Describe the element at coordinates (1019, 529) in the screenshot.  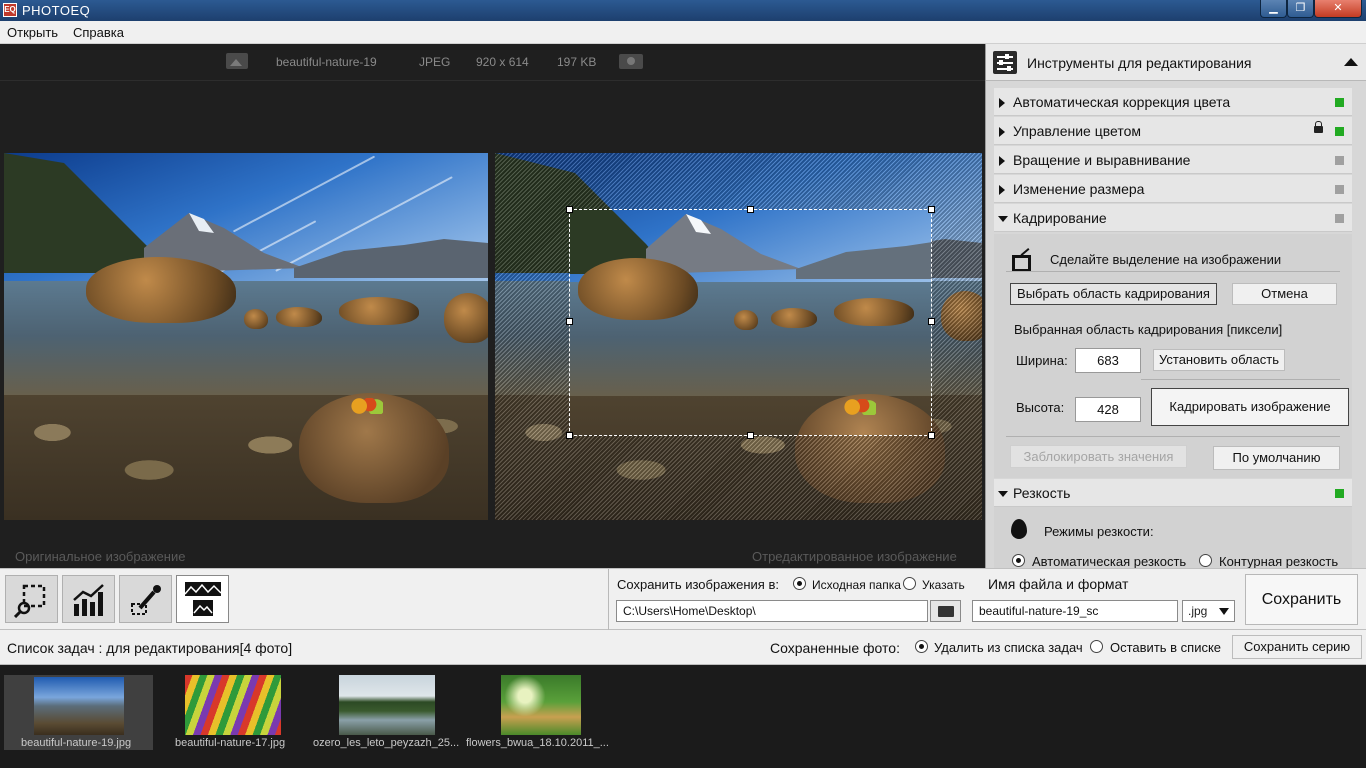
I see `drop-icon` at that location.